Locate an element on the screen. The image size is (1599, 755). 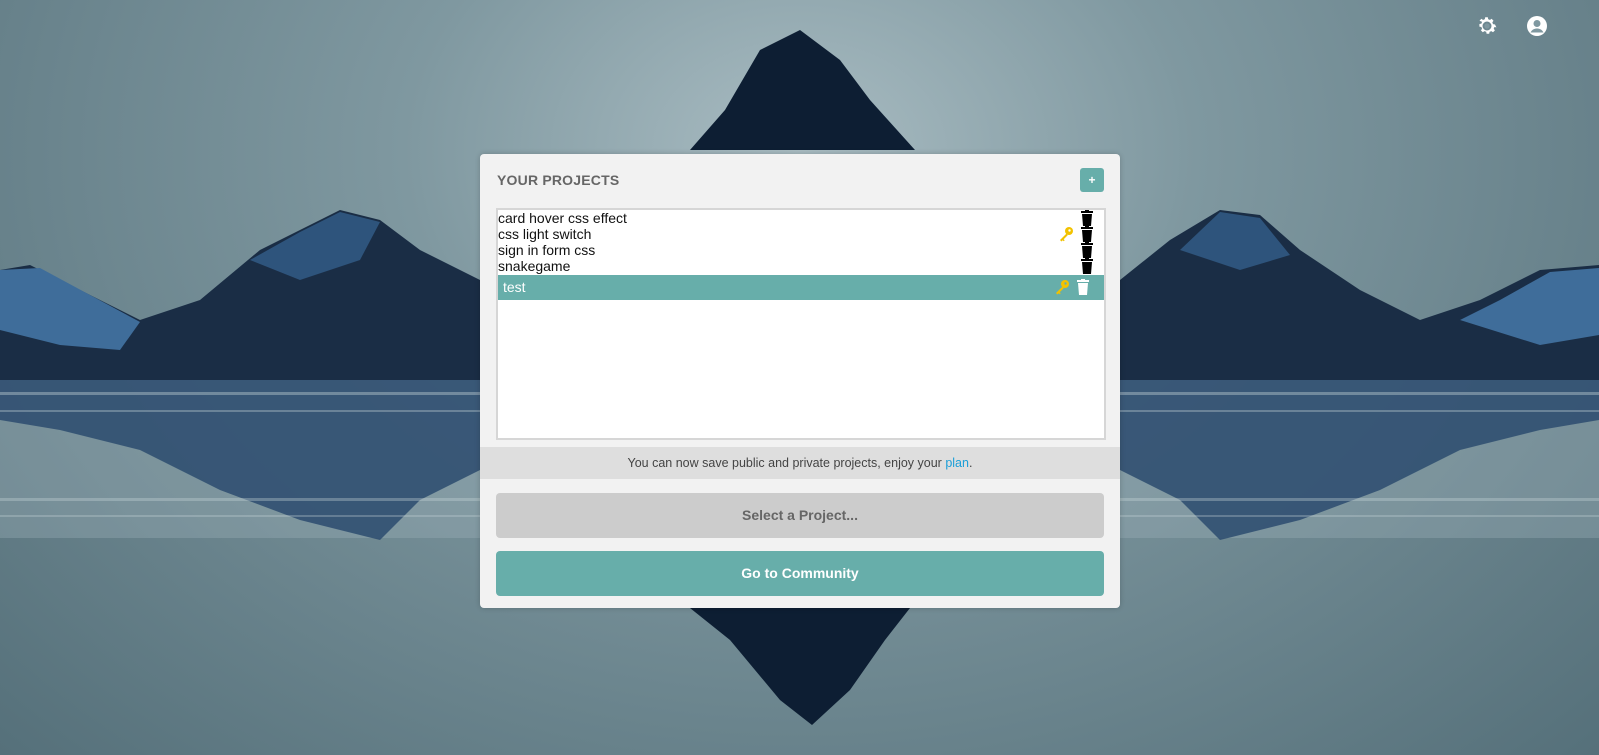
panel-title: YOUR PROJECTS is located at coordinates (558, 180).